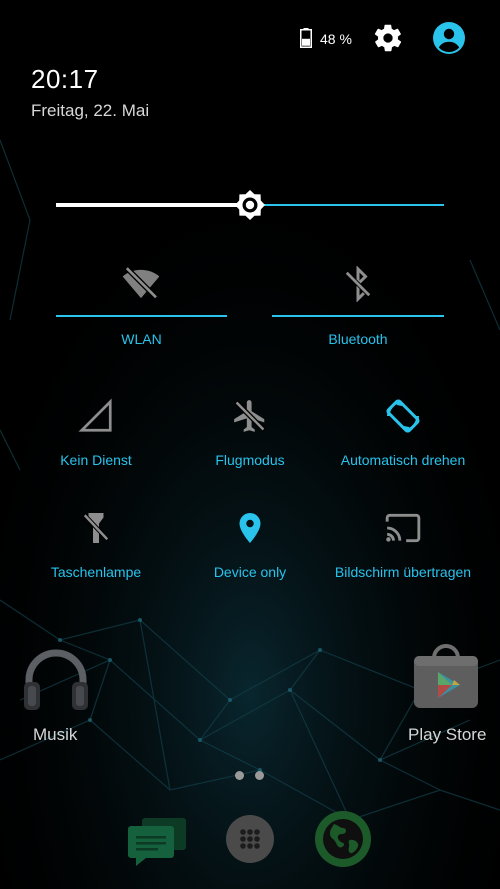 The height and width of the screenshot is (889, 500). I want to click on browser-globe-icon, so click(343, 839).